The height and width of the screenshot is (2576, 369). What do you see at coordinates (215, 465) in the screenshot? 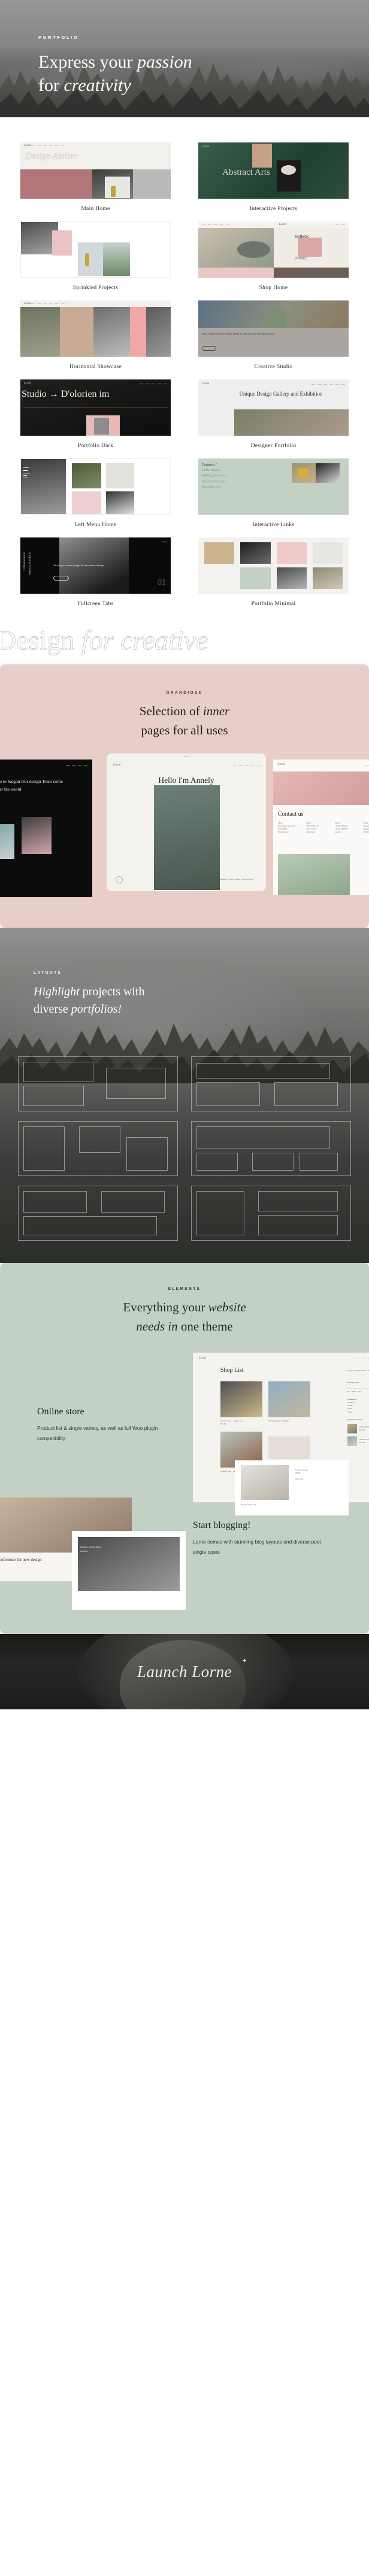
I see `menu-item: Creative /` at bounding box center [215, 465].